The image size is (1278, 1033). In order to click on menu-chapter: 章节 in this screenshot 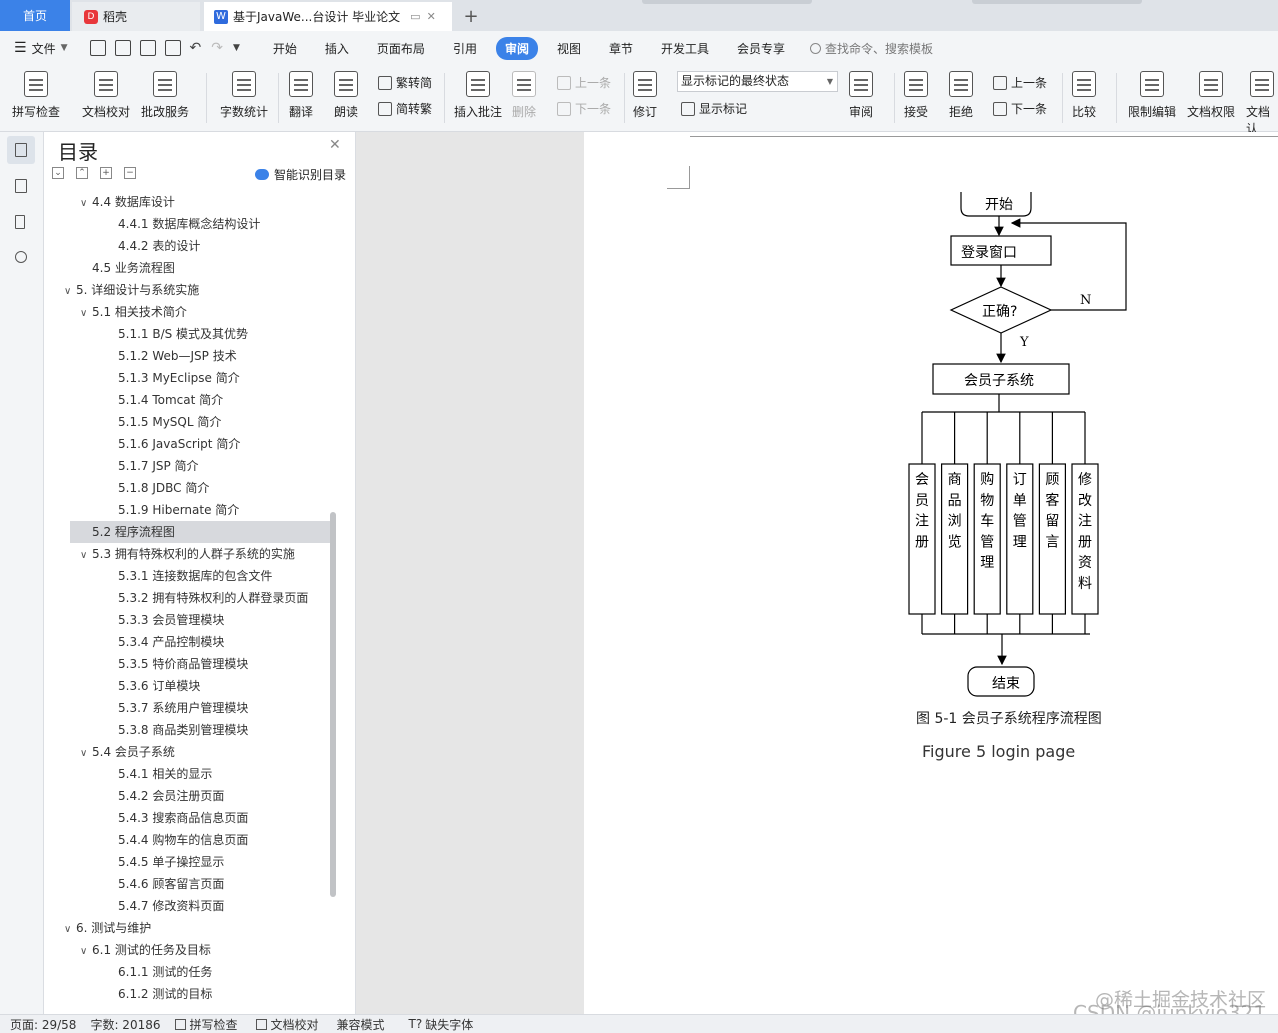, I will do `click(621, 48)`.